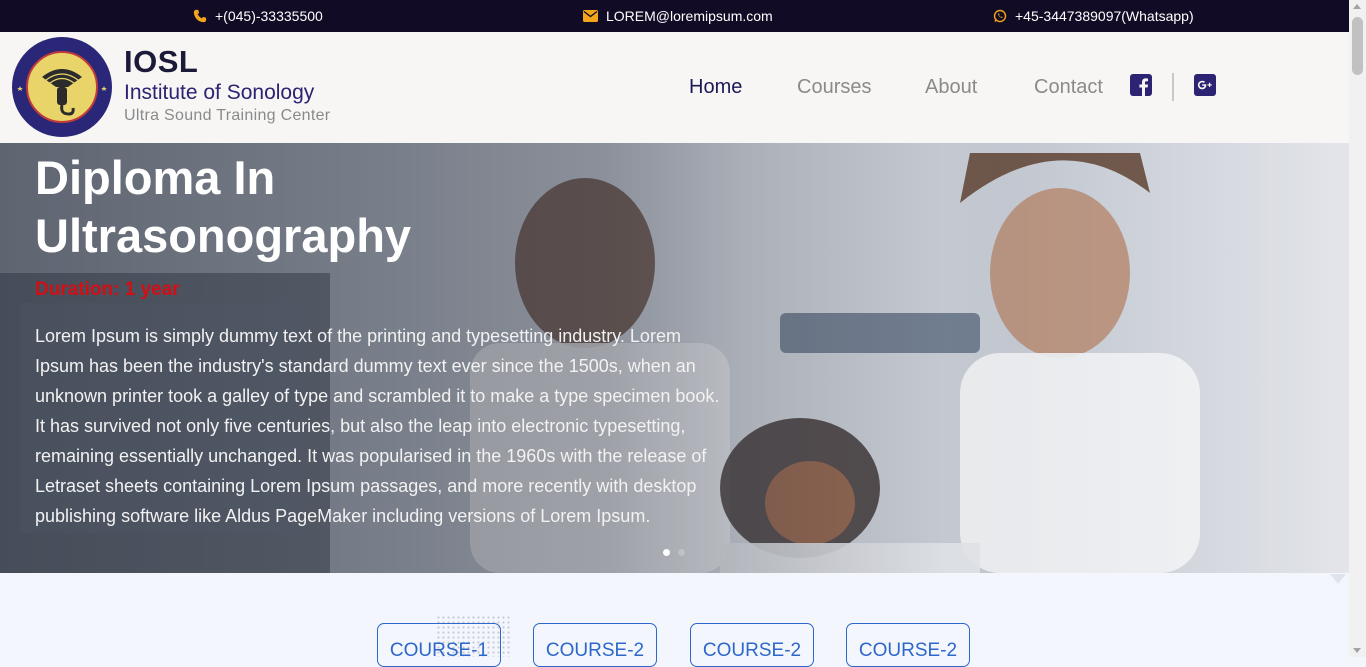 The height and width of the screenshot is (667, 1366). What do you see at coordinates (1338, 579) in the screenshot?
I see `scroll-arrow-decoration` at bounding box center [1338, 579].